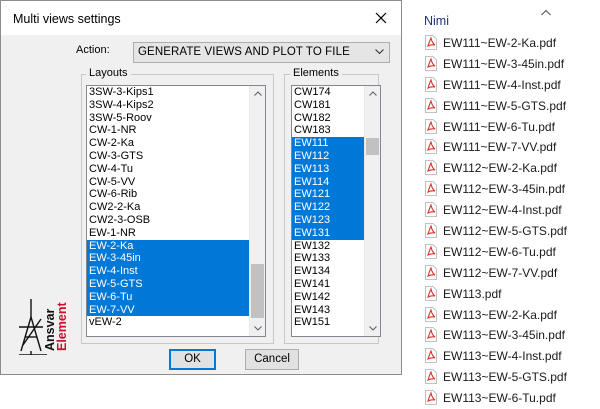 Image resolution: width=600 pixels, height=409 pixels. I want to click on file-list-item: EW111~EW-2-Ka.pdf, so click(512, 43).